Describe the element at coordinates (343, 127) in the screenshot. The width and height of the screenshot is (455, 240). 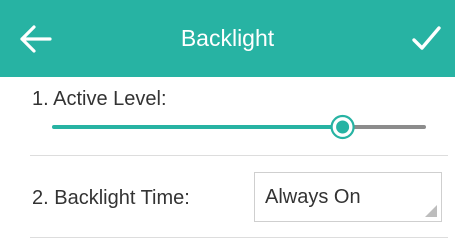
I see `slider-thumb` at that location.